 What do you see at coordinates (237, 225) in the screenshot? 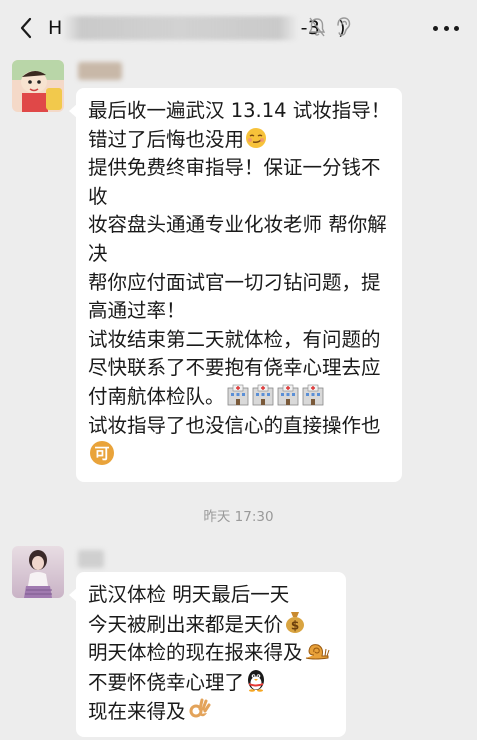
I see `message-line: 妆容盘头通通专业化妆老师 帮你解` at bounding box center [237, 225].